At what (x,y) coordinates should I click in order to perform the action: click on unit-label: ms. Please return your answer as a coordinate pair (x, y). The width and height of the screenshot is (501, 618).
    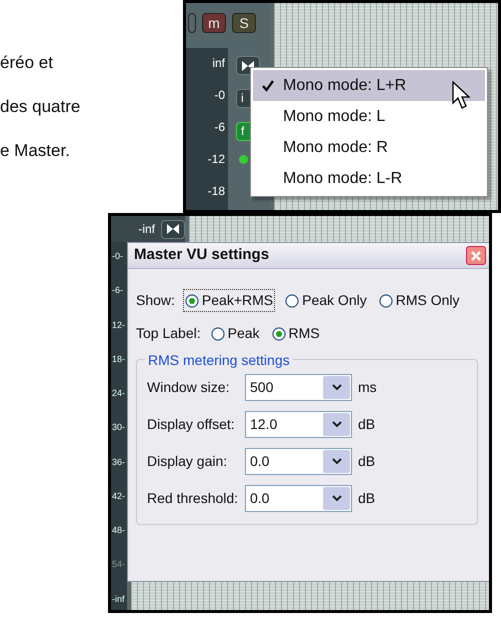
    Looking at the image, I should click on (367, 387).